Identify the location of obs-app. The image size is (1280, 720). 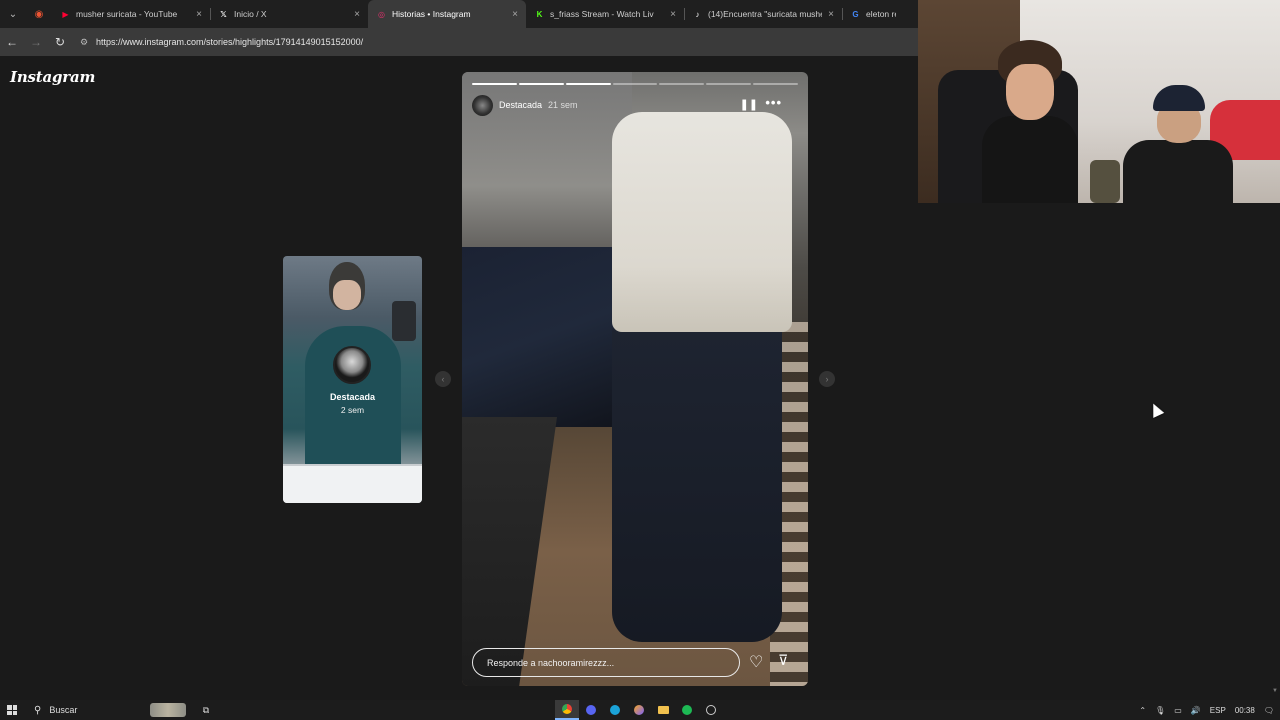
(711, 710).